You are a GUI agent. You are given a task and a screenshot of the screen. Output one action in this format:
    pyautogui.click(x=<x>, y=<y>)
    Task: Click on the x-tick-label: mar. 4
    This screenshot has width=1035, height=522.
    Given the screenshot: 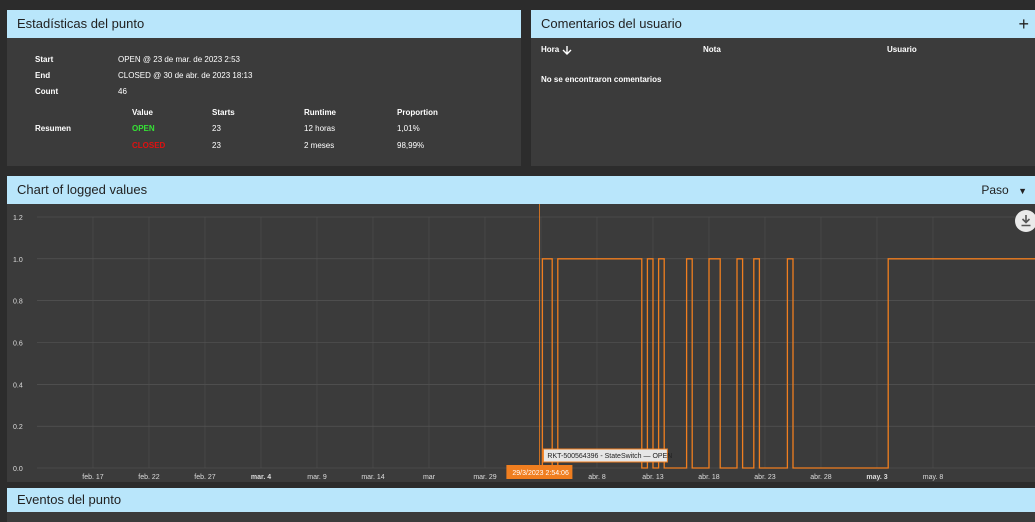 What is the action you would take?
    pyautogui.click(x=261, y=477)
    